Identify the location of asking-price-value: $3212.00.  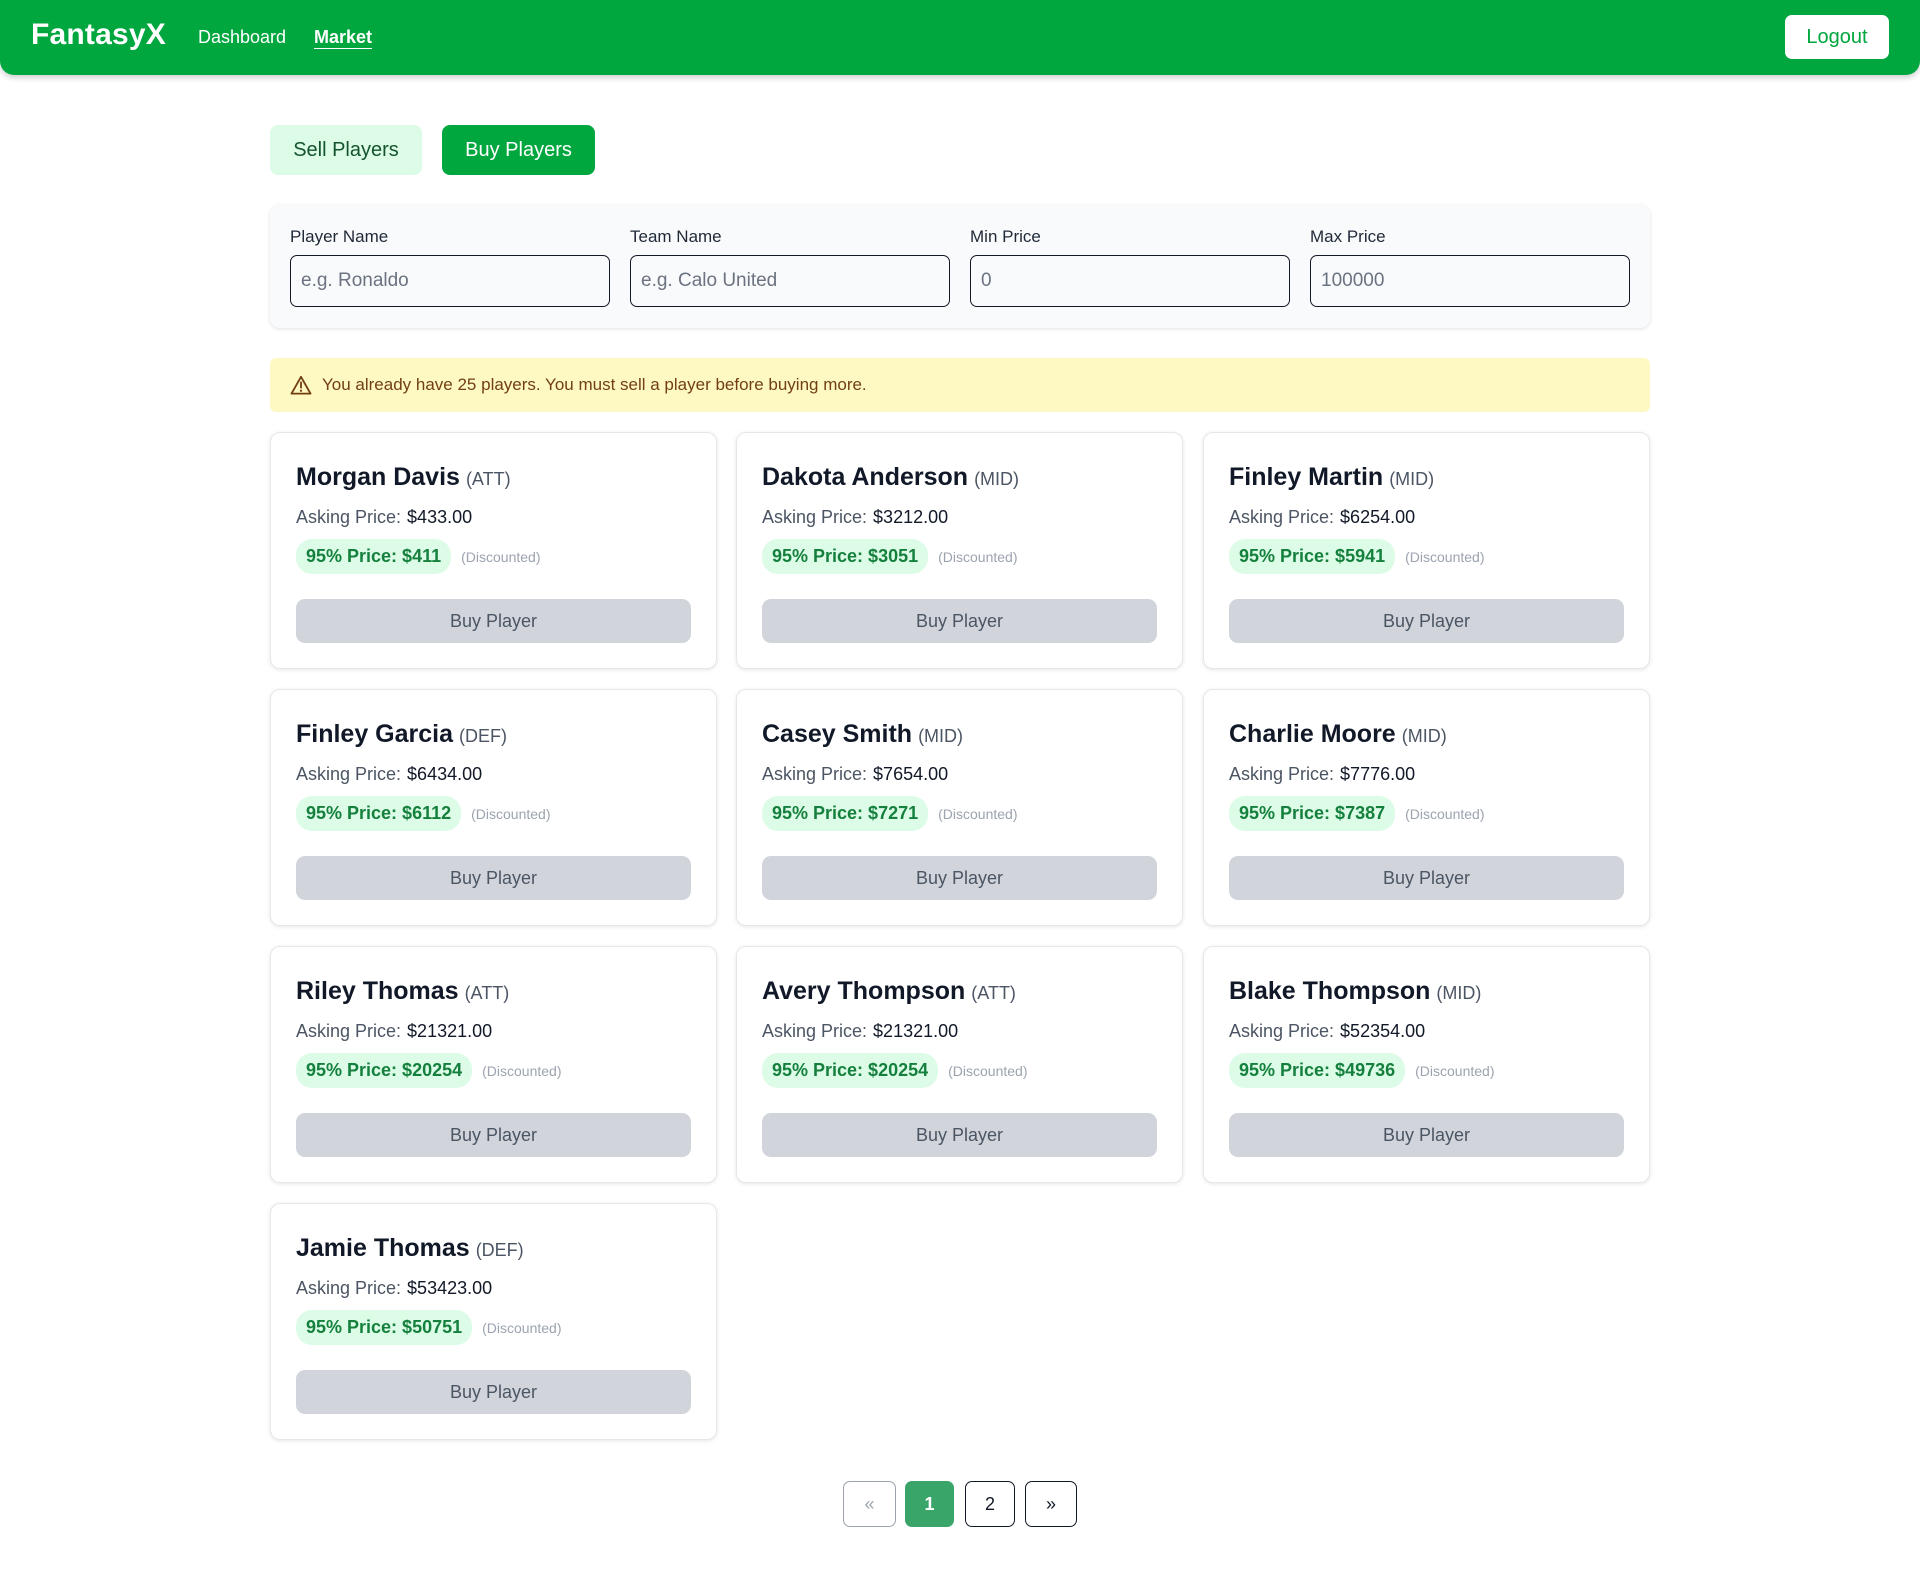
(911, 517).